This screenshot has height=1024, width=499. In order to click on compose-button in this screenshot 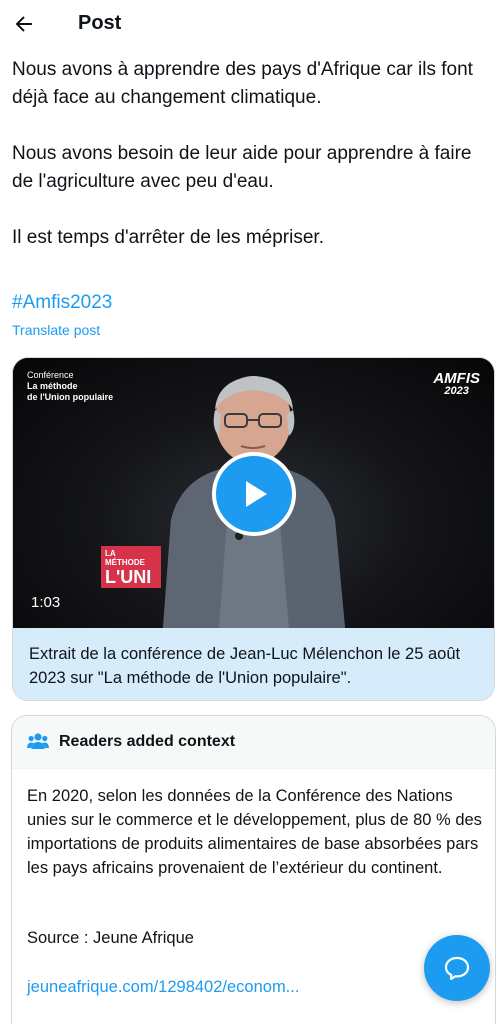, I will do `click(457, 968)`.